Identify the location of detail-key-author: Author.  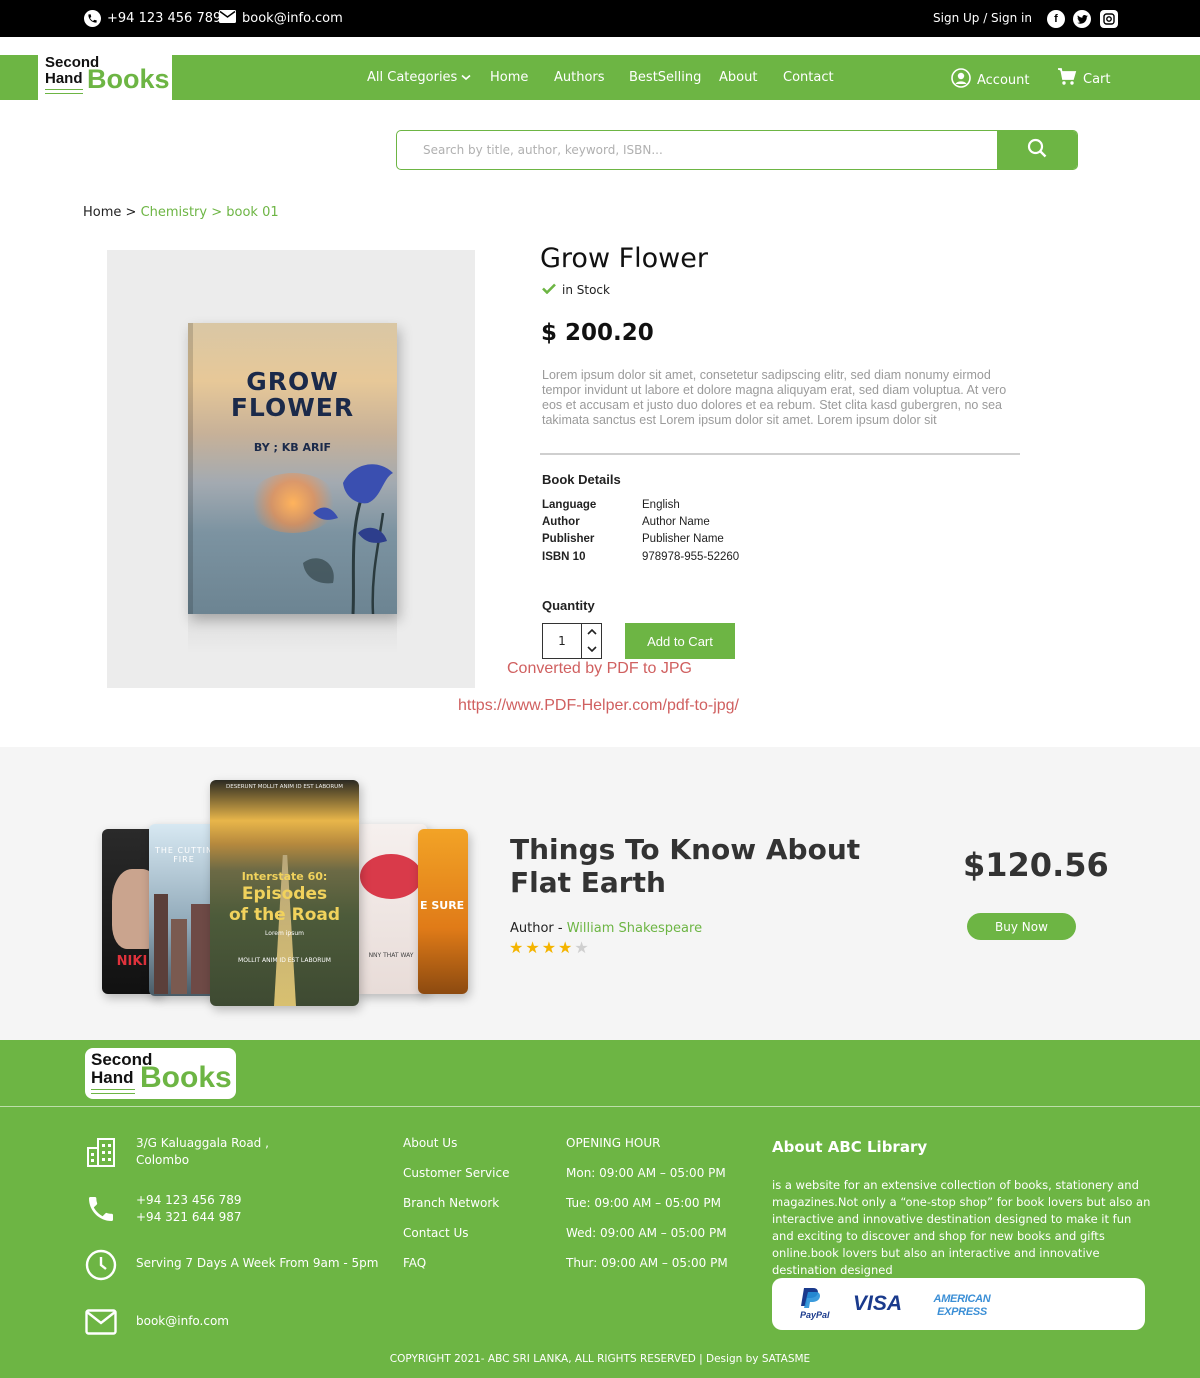
(561, 522).